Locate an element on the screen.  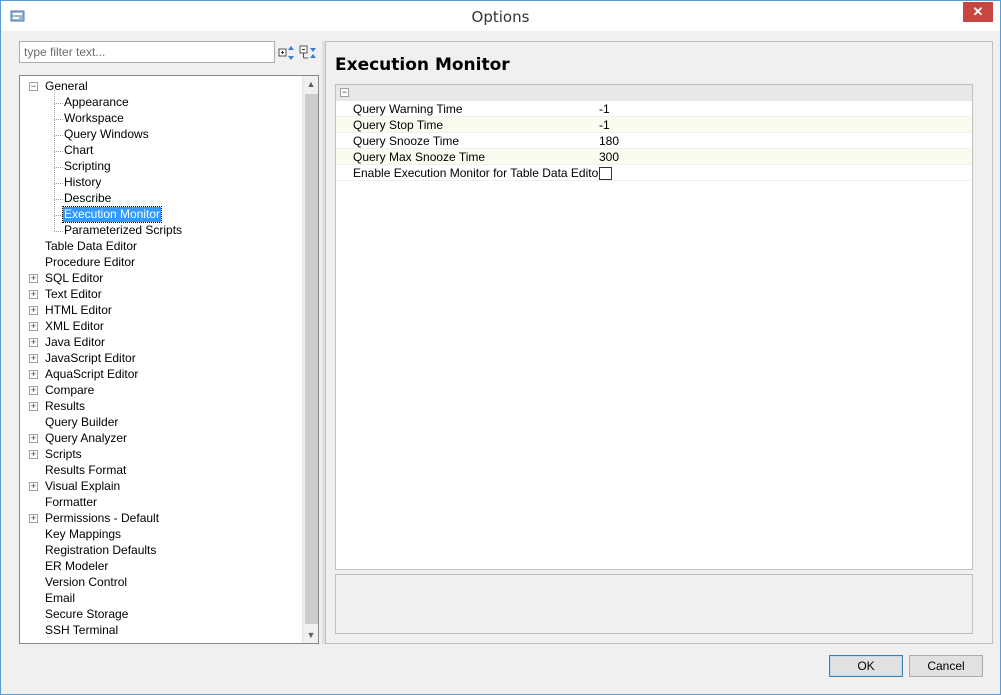
tree-item-registration-defaults: Registration Defaults is located at coordinates (161, 551).